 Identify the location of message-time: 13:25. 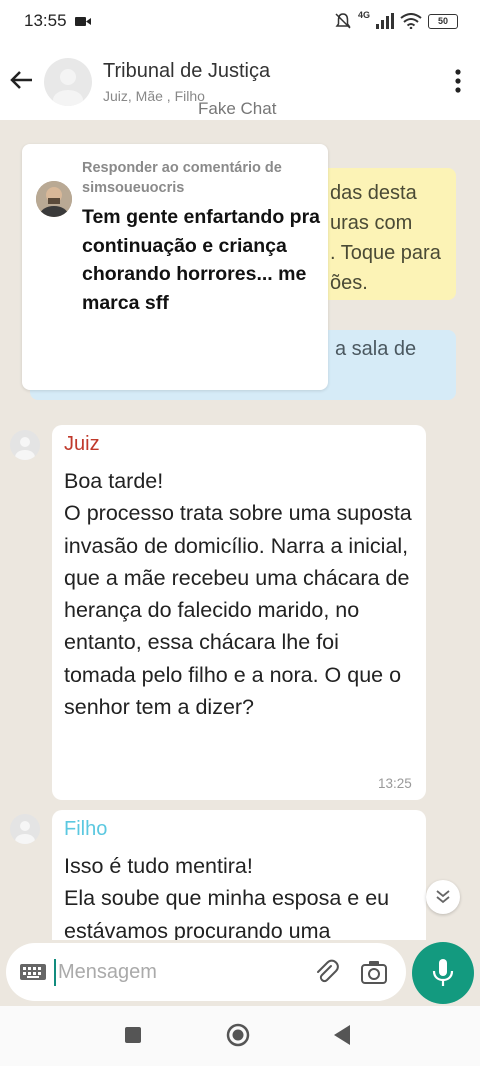
(395, 783).